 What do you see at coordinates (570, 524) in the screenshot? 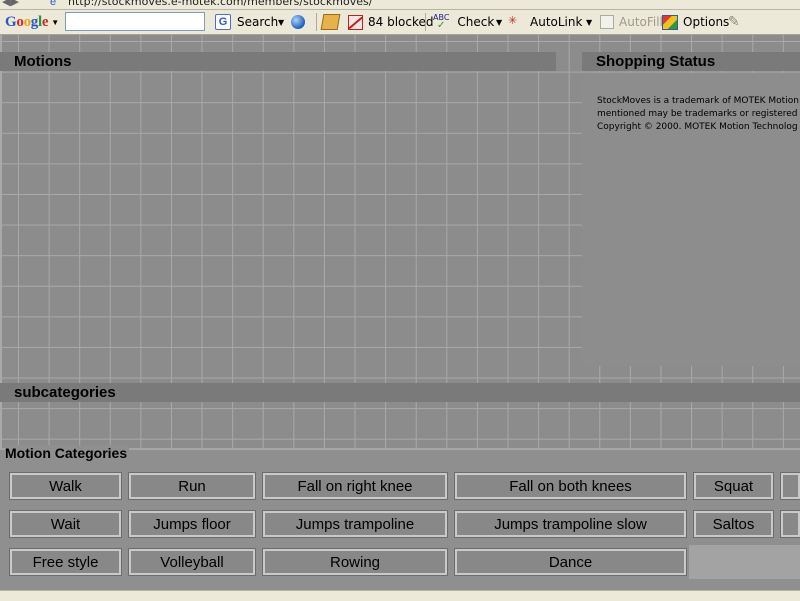
I see `category-button-jumps-trampoline-slow: Jumps trampoline slow` at bounding box center [570, 524].